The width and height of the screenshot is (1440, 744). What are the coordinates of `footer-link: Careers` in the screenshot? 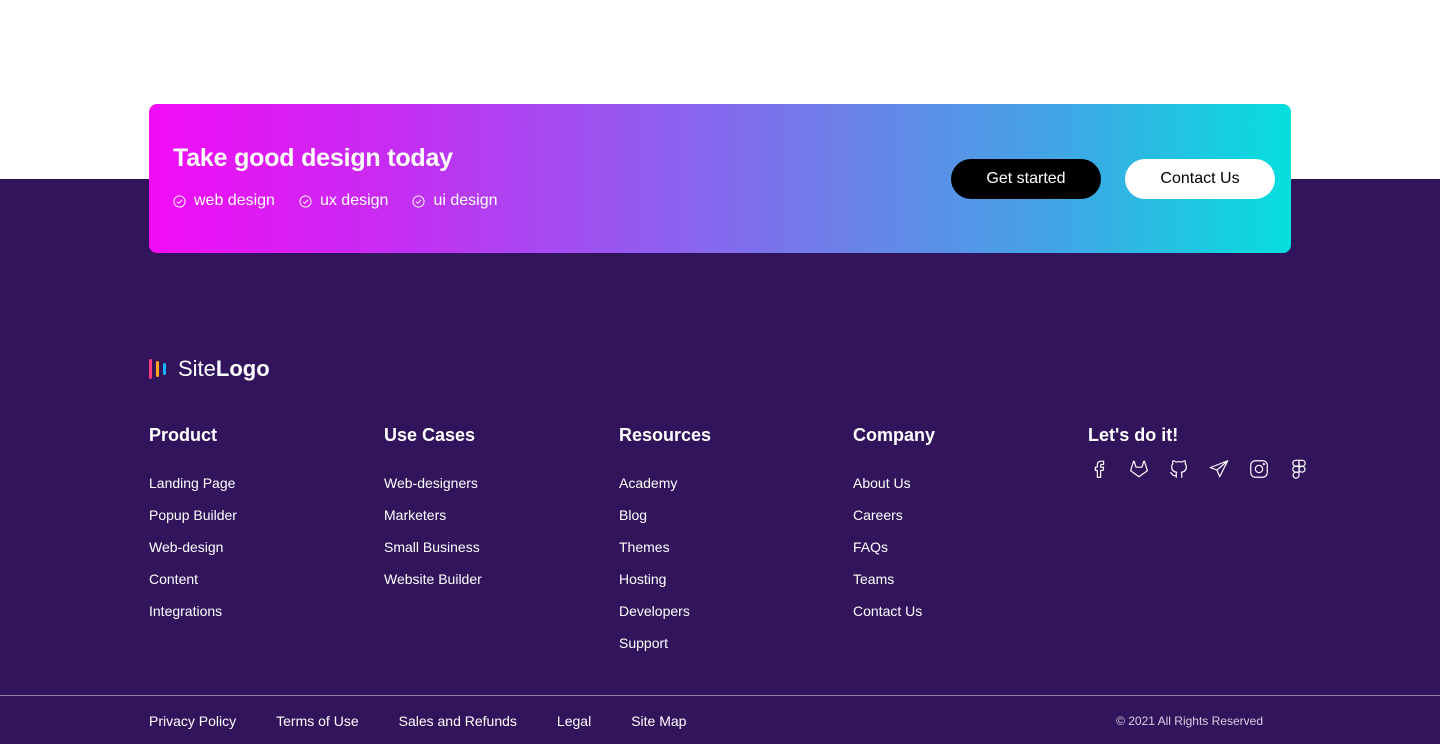 It's located at (894, 523).